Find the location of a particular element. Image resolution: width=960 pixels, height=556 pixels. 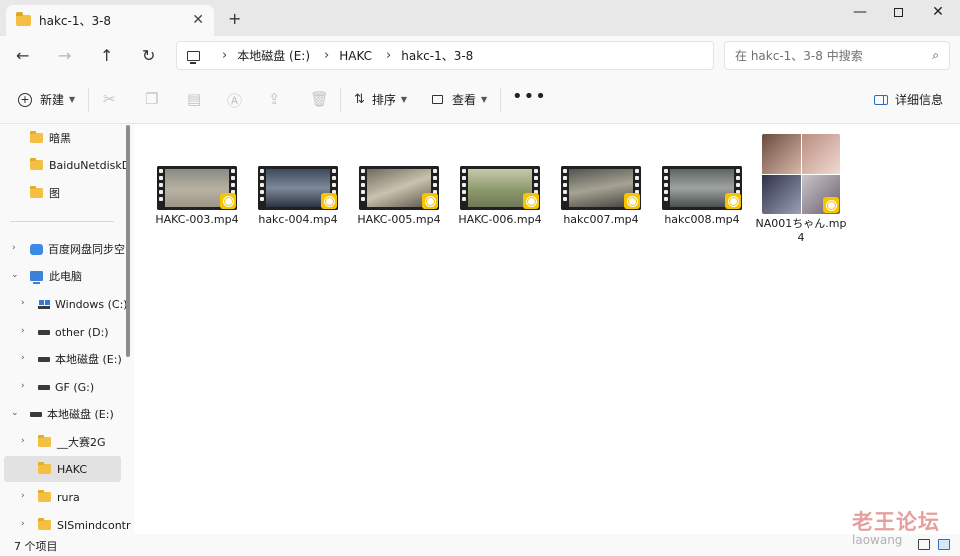

breadcrumb-hakc: HAKC is located at coordinates (355, 56).